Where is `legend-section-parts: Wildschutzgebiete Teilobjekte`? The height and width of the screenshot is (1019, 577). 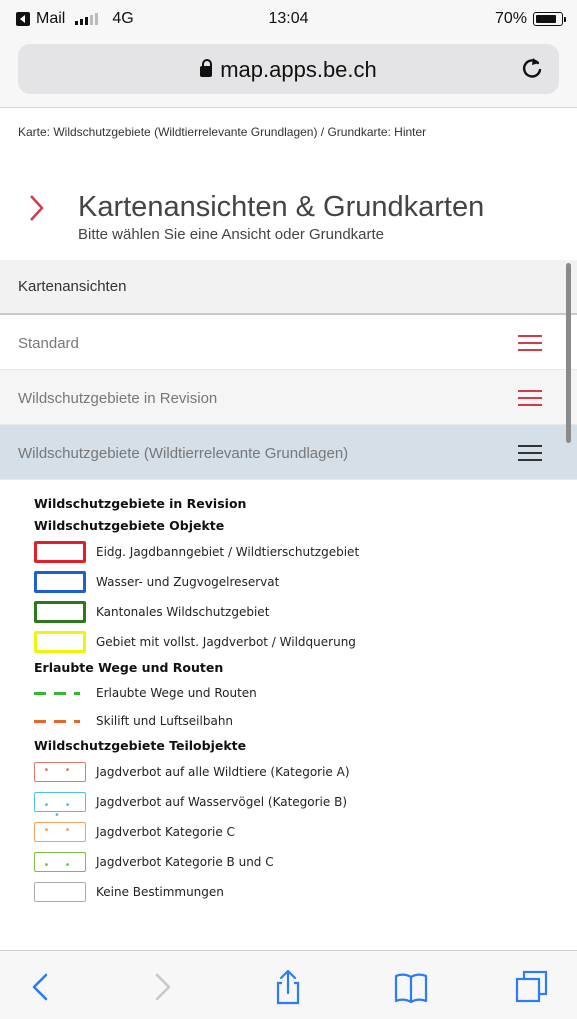
legend-section-parts: Wildschutzgebiete Teilobjekte is located at coordinates (140, 745).